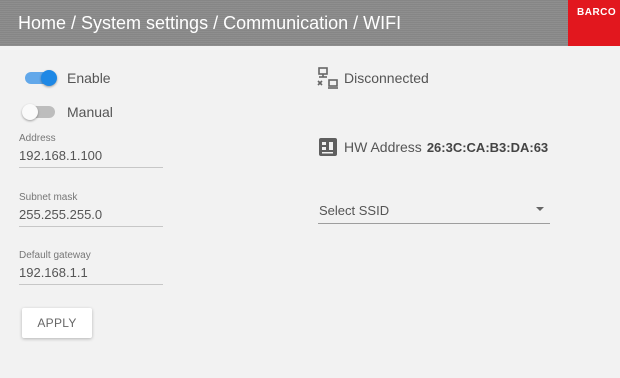 This screenshot has width=620, height=378. Describe the element at coordinates (594, 23) in the screenshot. I see `brand-logo: BARCO` at that location.